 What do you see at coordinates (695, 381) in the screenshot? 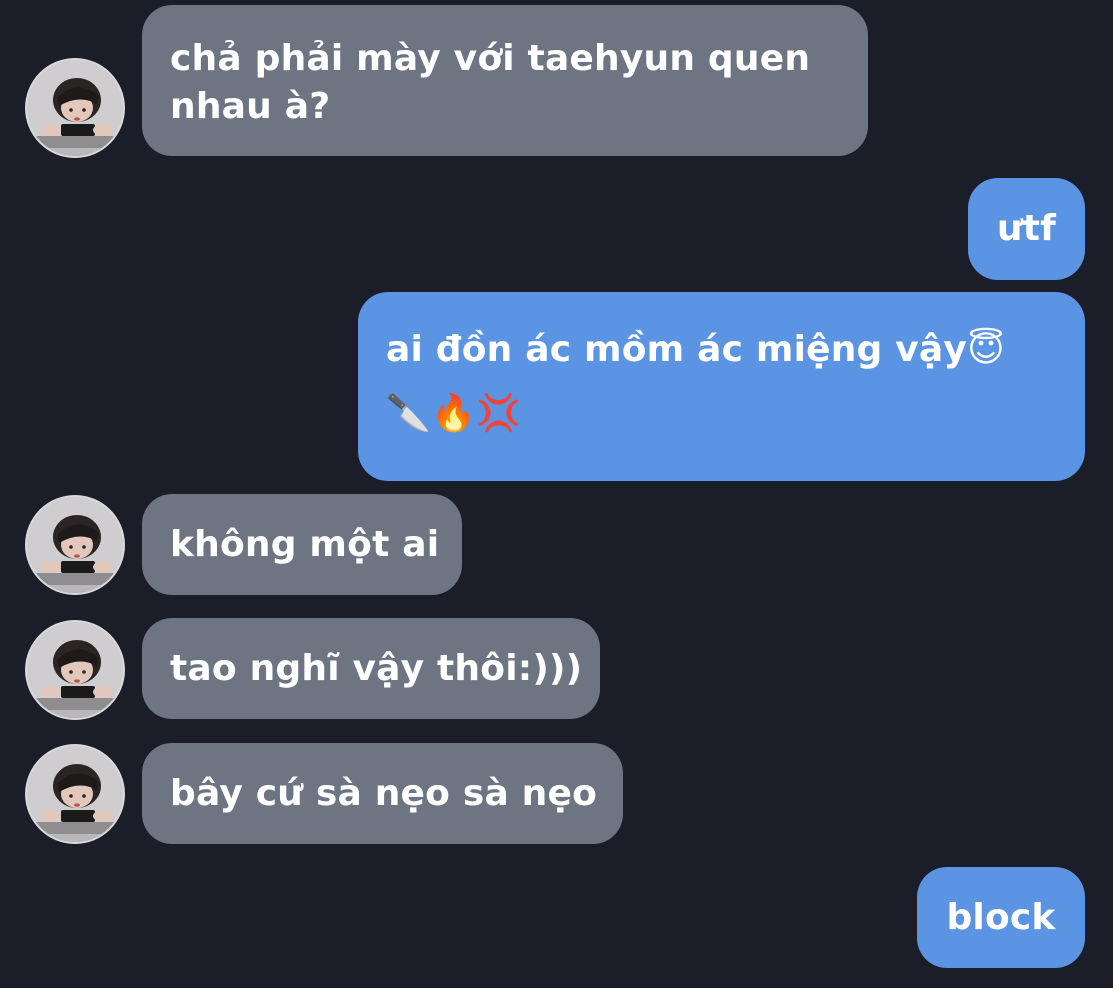
I see `message-text: ai đồn ác mồm ác miệng vậy😇🔪🔥💢` at bounding box center [695, 381].